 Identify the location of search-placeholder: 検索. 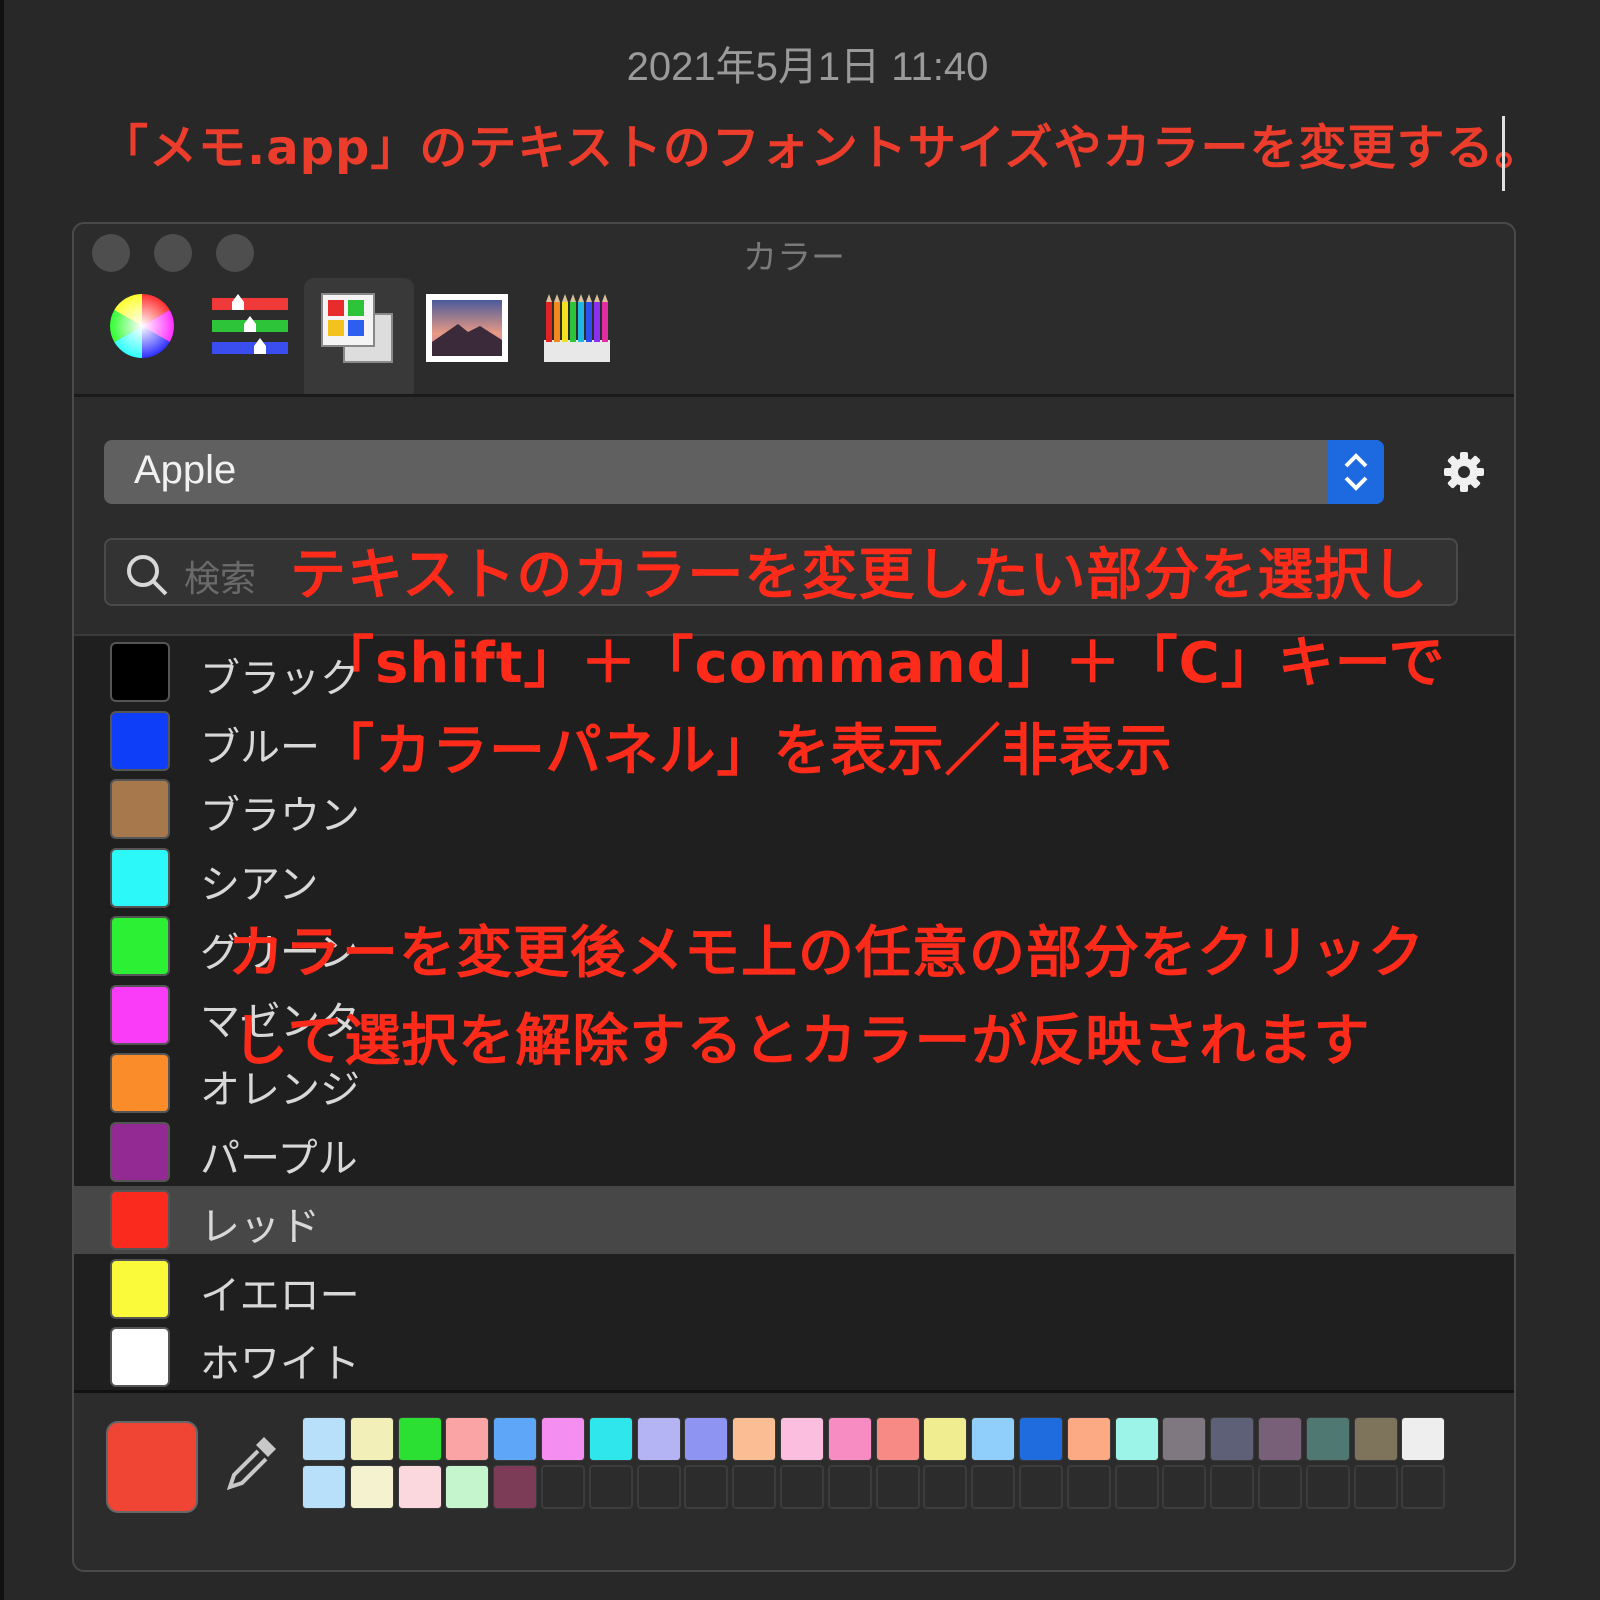
(220, 579).